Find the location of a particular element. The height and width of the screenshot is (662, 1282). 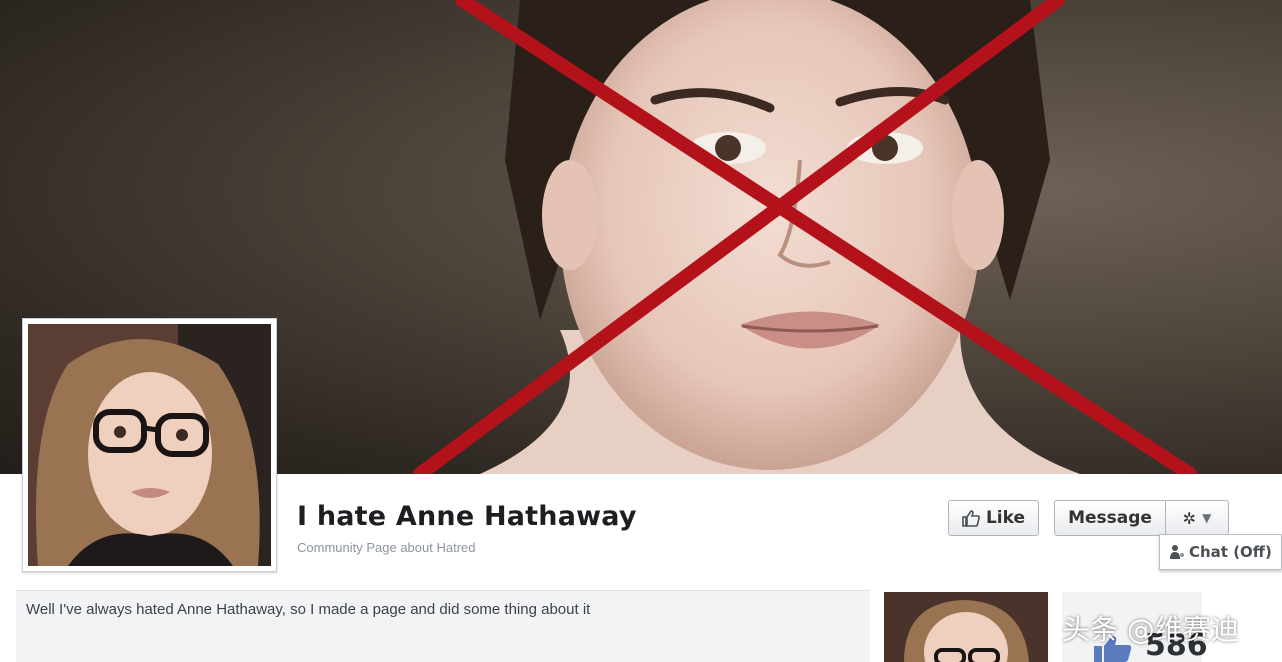

chevron-down-icon: ▼ is located at coordinates (1207, 518).